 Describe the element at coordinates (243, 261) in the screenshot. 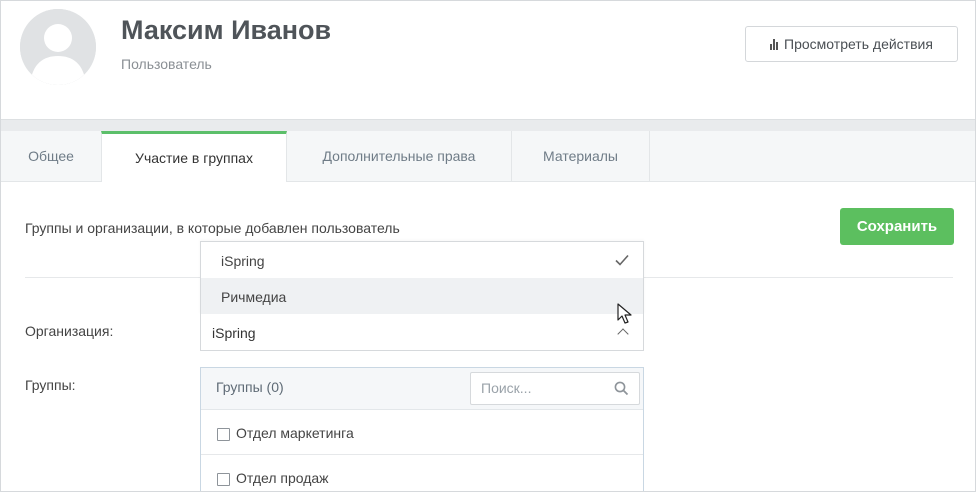

I see `option-label: iSpring` at that location.